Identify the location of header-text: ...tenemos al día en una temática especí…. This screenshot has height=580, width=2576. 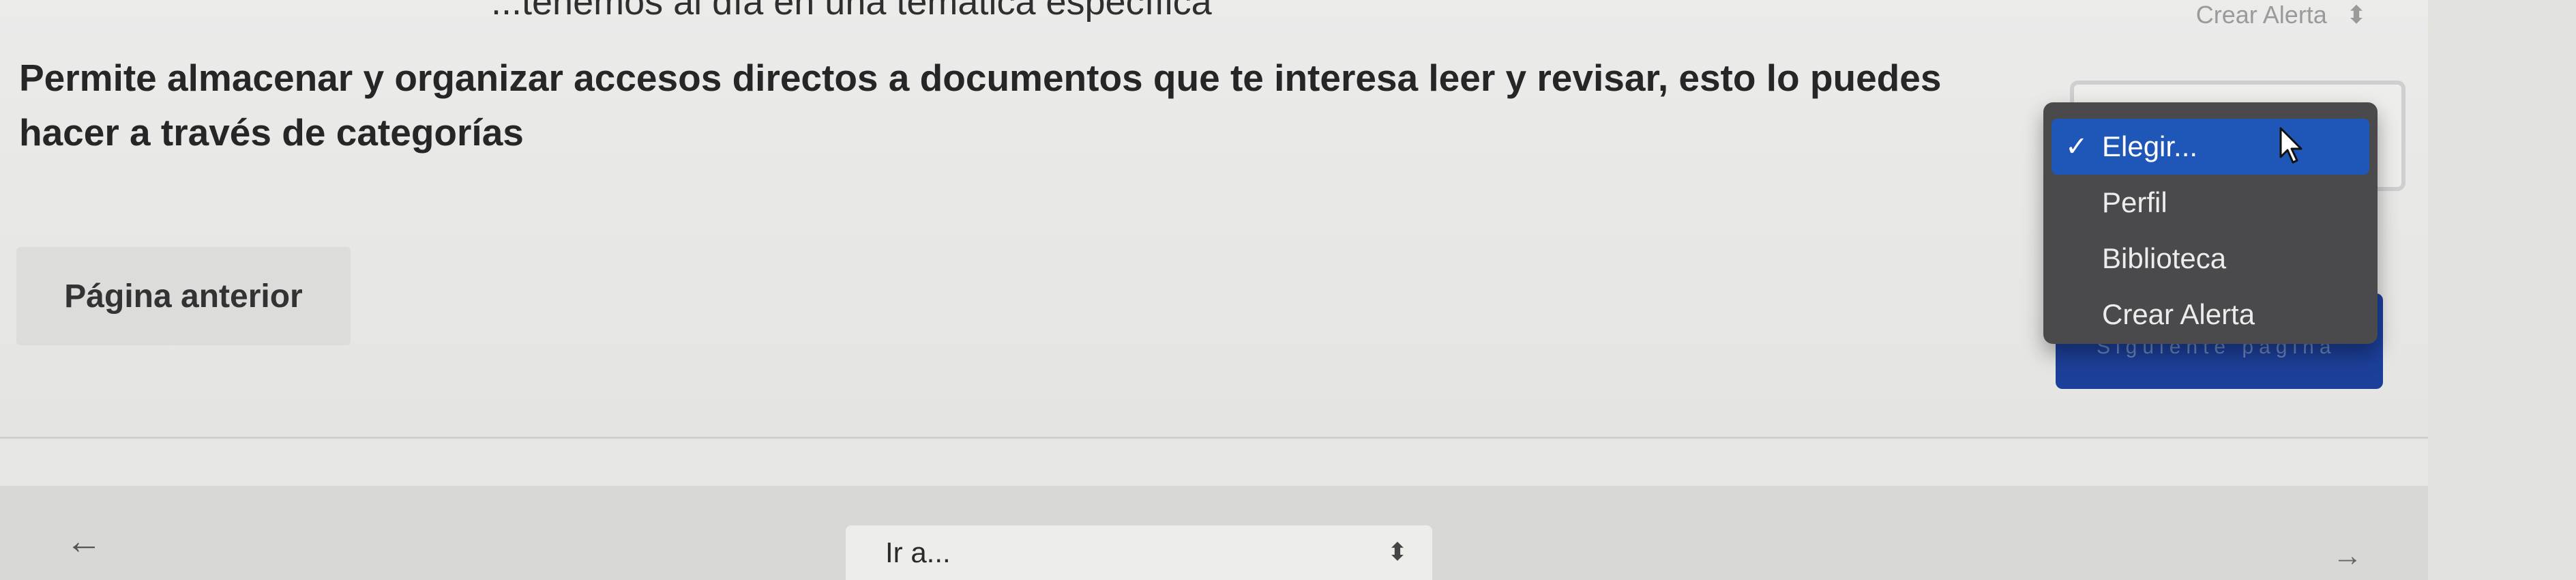
(851, 11).